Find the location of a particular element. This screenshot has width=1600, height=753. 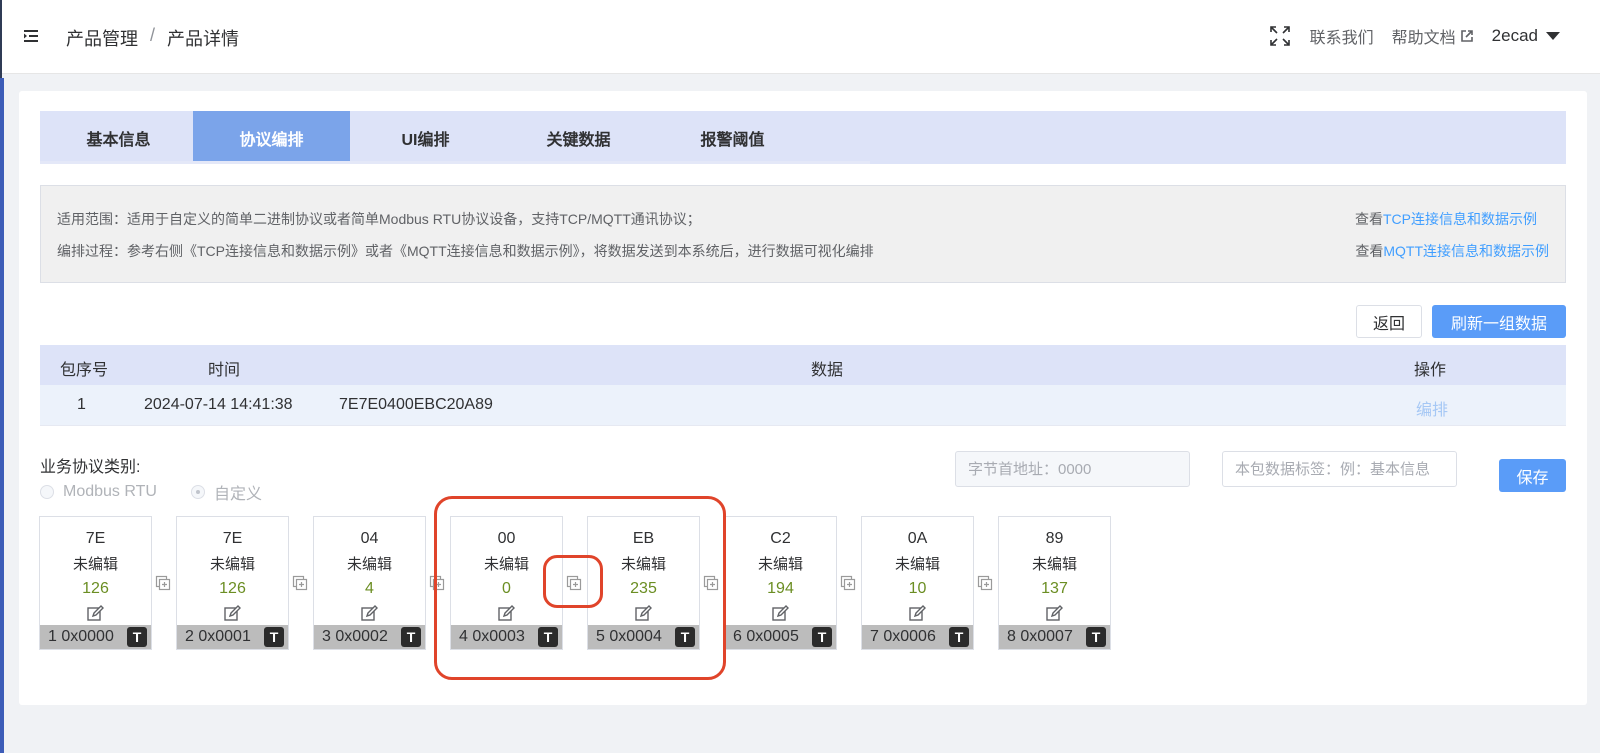

byte-address: 8 0x0007 is located at coordinates (1040, 636).